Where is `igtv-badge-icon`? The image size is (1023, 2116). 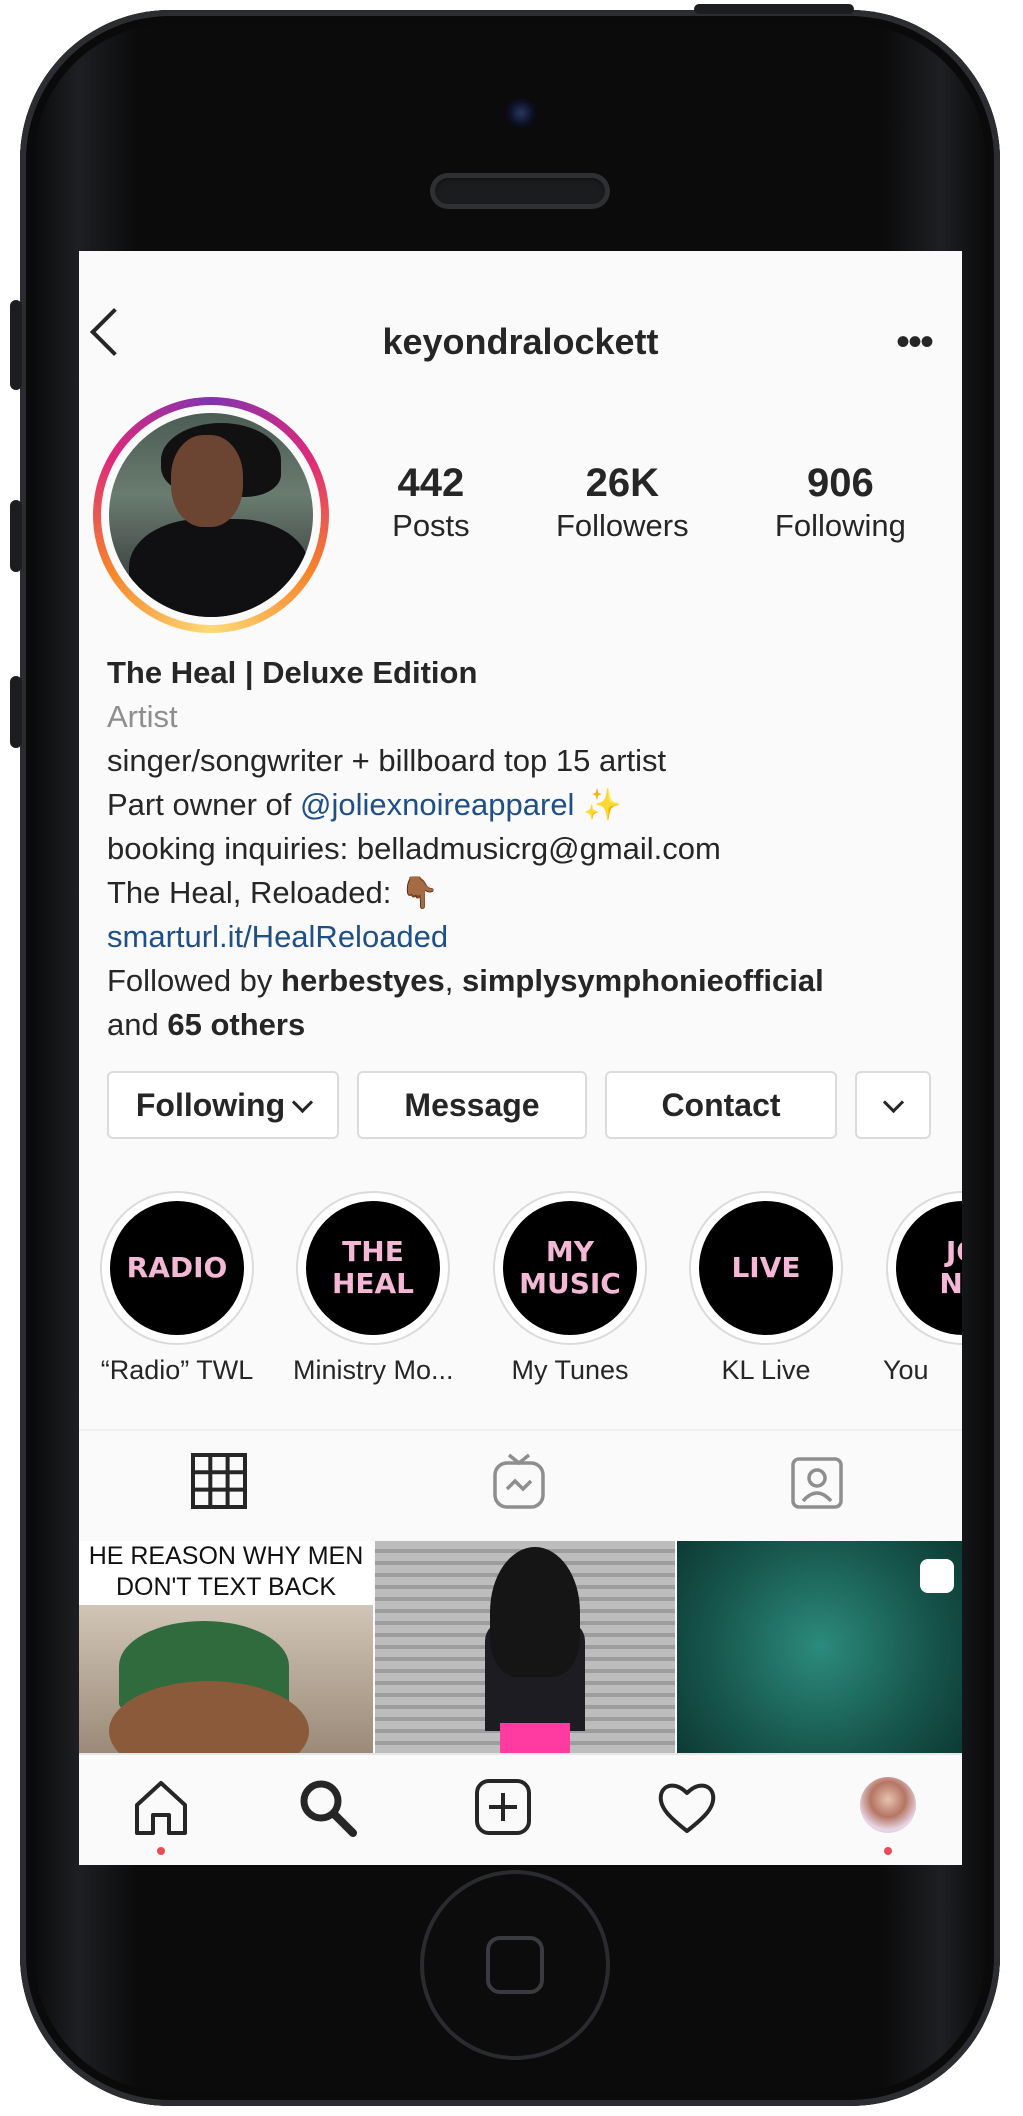
igtv-badge-icon is located at coordinates (937, 1576).